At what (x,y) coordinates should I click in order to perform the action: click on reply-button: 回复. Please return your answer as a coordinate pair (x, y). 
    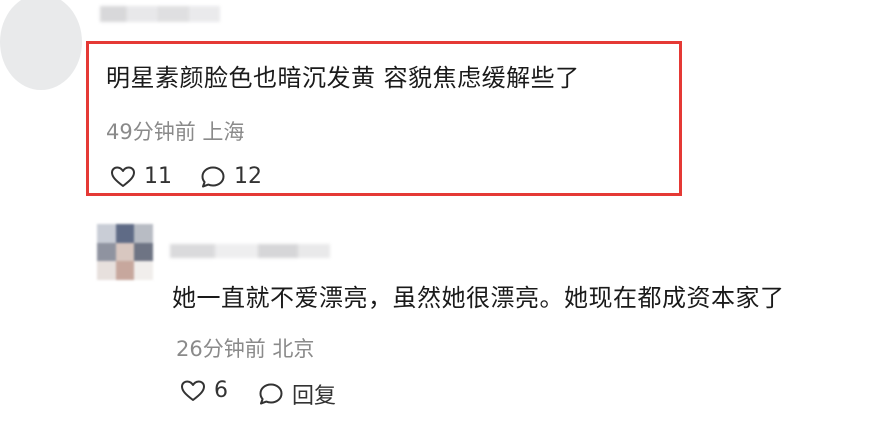
    Looking at the image, I should click on (297, 394).